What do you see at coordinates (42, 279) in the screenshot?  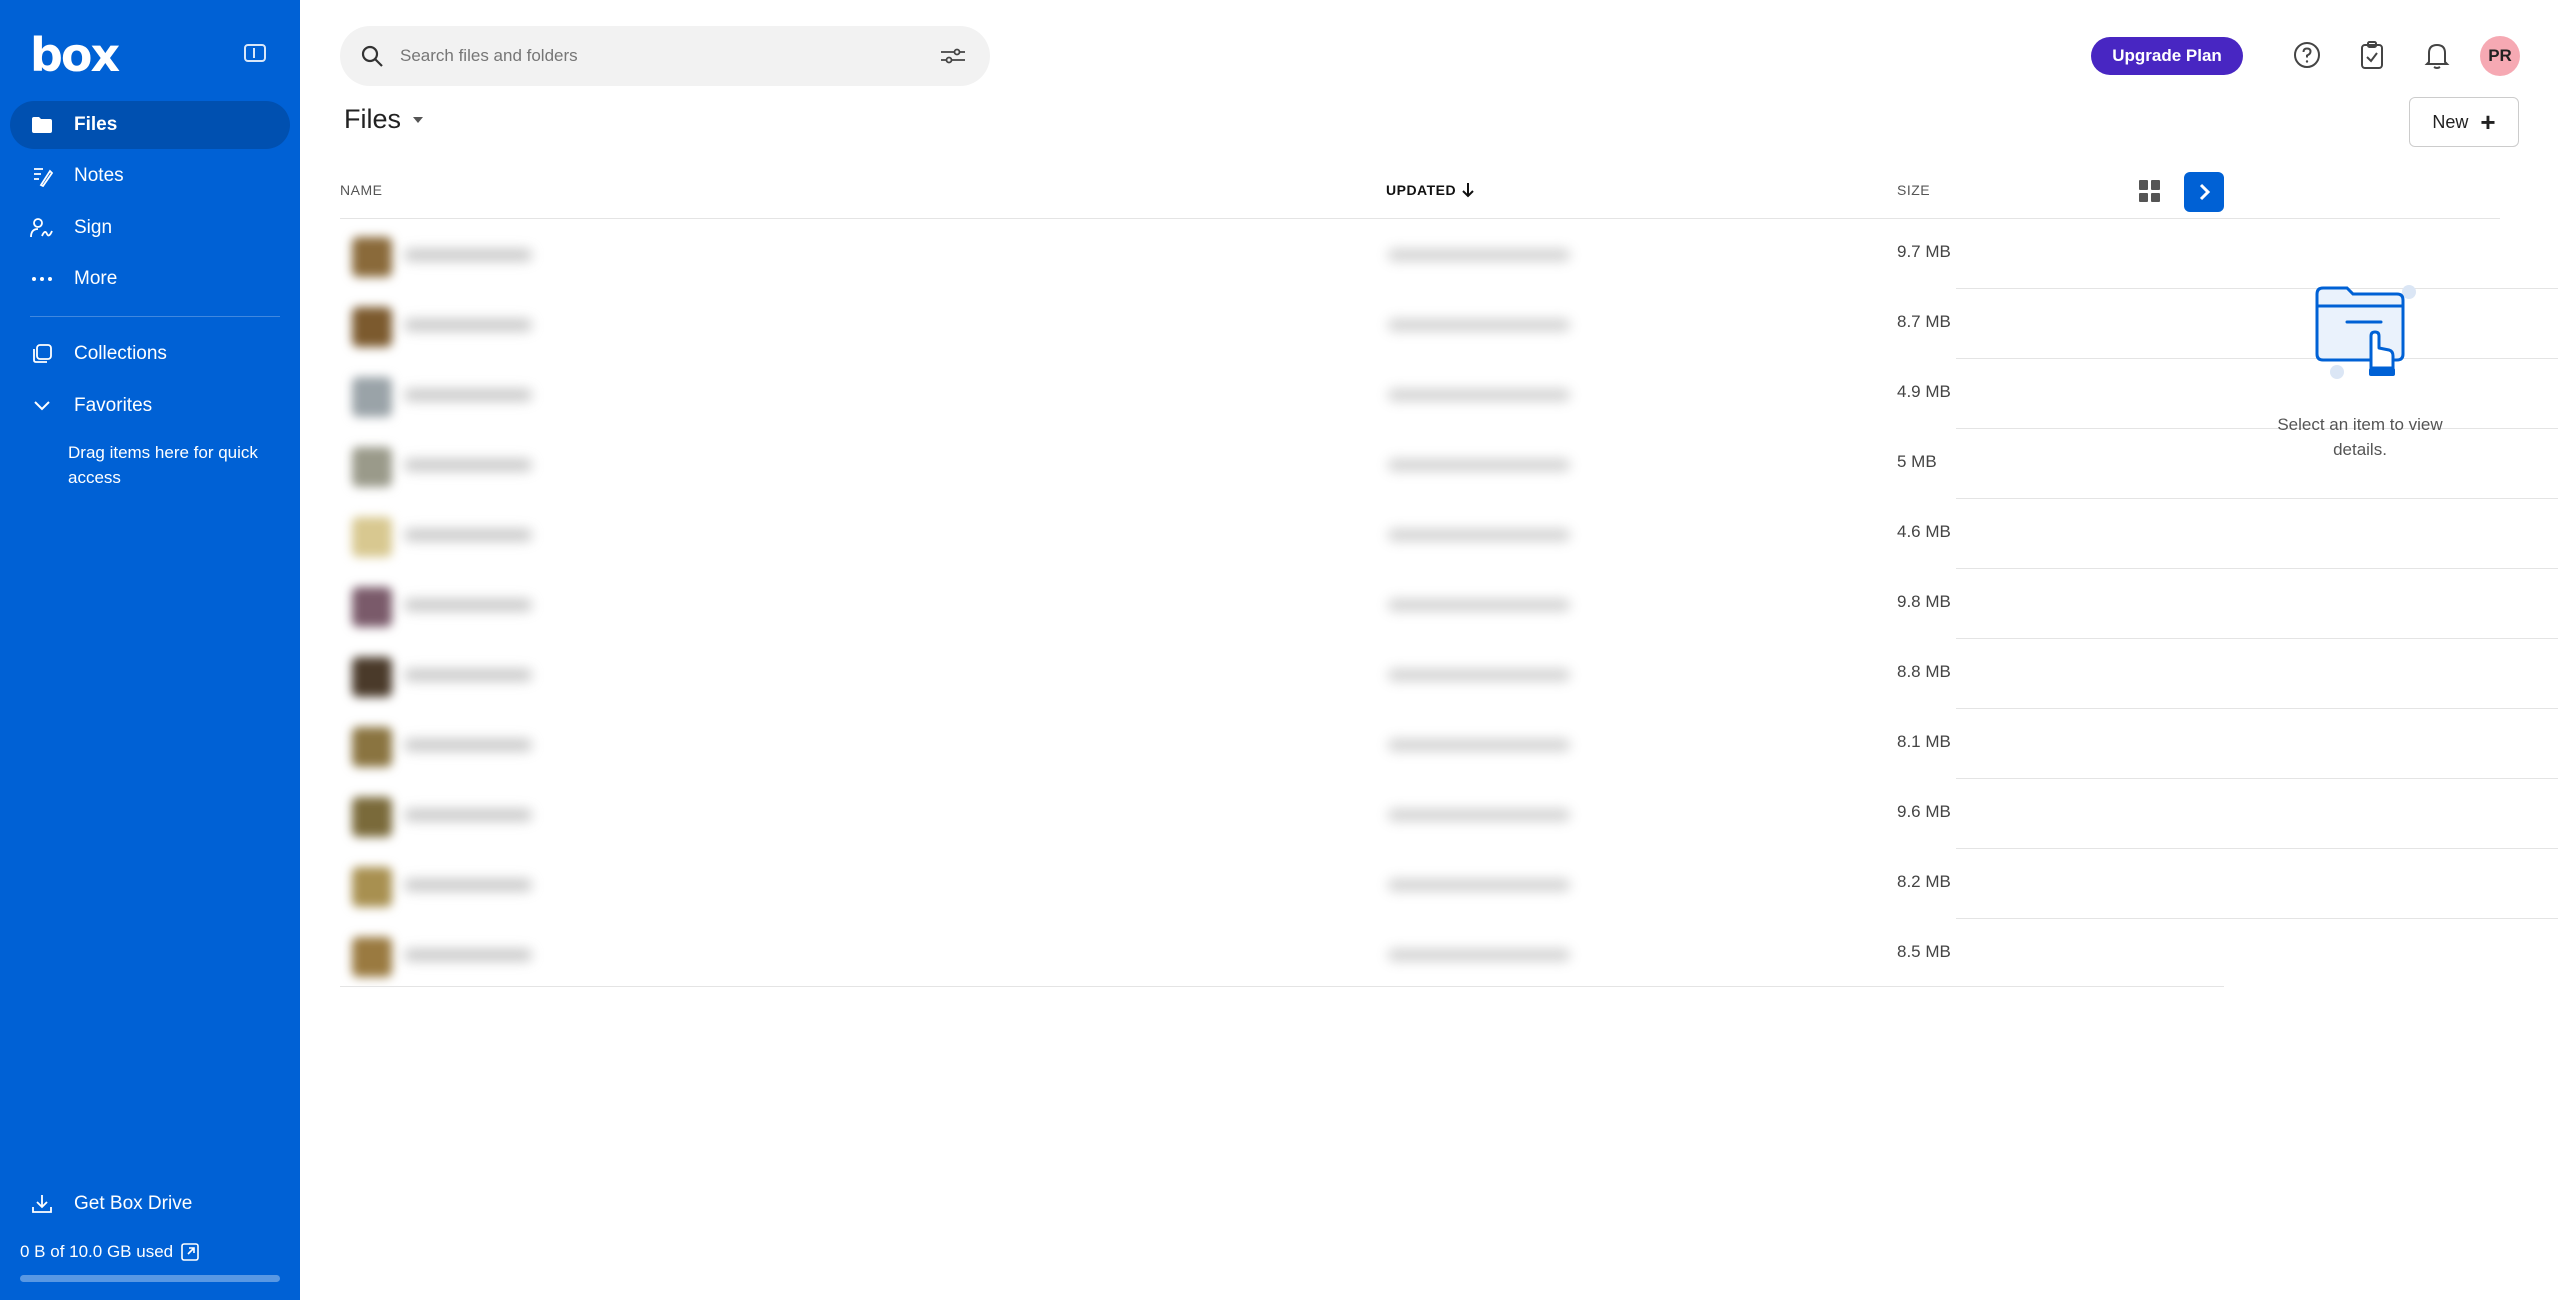 I see `more-icon` at bounding box center [42, 279].